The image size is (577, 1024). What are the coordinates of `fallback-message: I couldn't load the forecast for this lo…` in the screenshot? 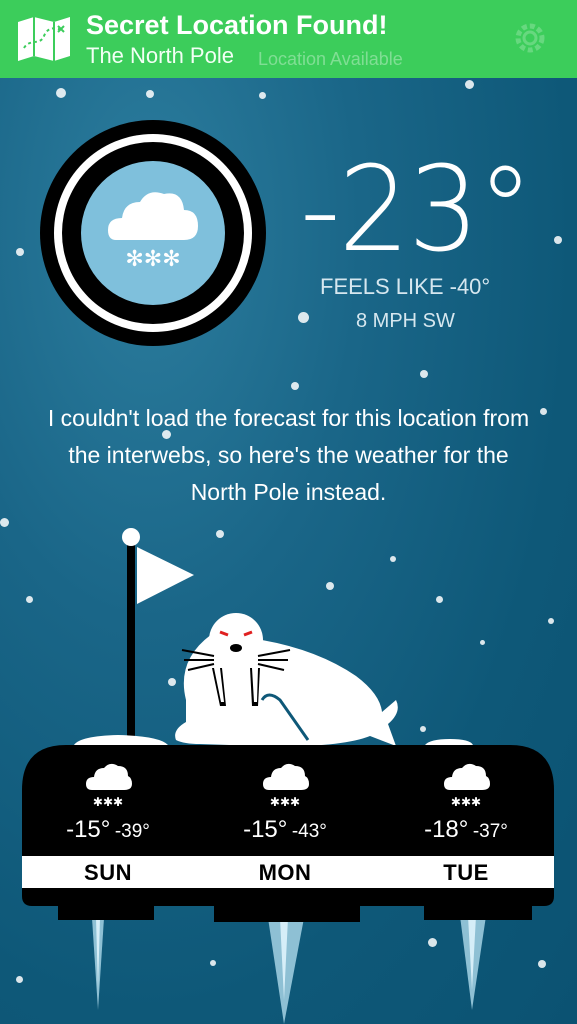 It's located at (288, 455).